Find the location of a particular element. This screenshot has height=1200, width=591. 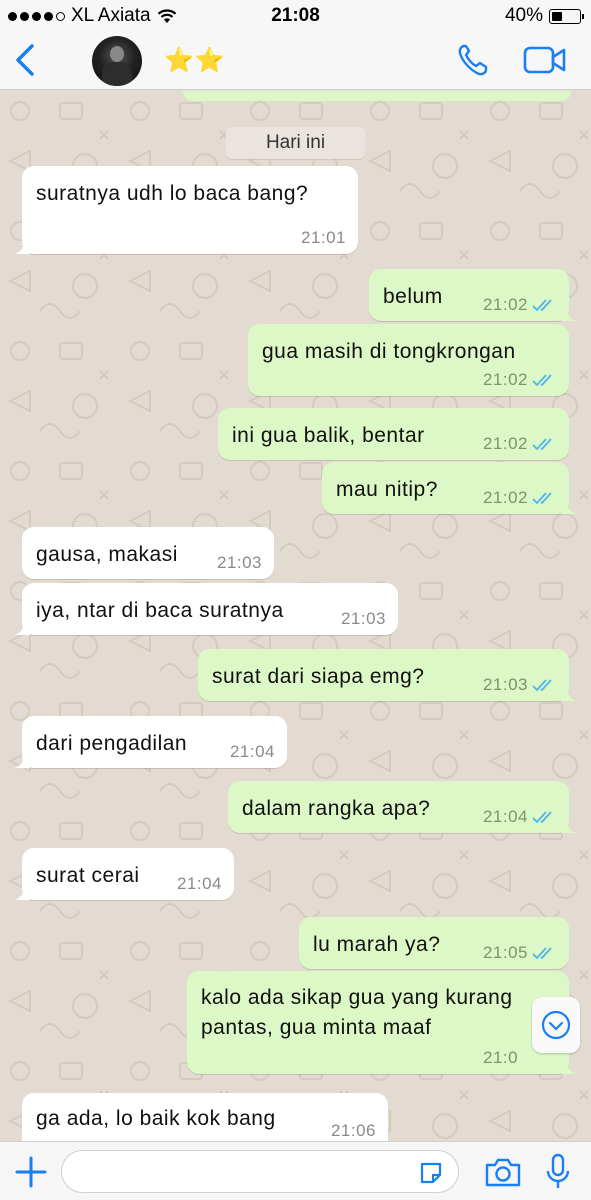

message-text: iya, ntar di baca suratnya is located at coordinates (160, 610).